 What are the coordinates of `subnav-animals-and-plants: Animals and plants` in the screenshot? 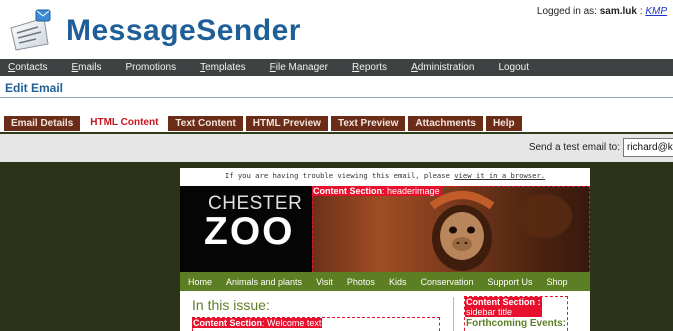 It's located at (264, 282).